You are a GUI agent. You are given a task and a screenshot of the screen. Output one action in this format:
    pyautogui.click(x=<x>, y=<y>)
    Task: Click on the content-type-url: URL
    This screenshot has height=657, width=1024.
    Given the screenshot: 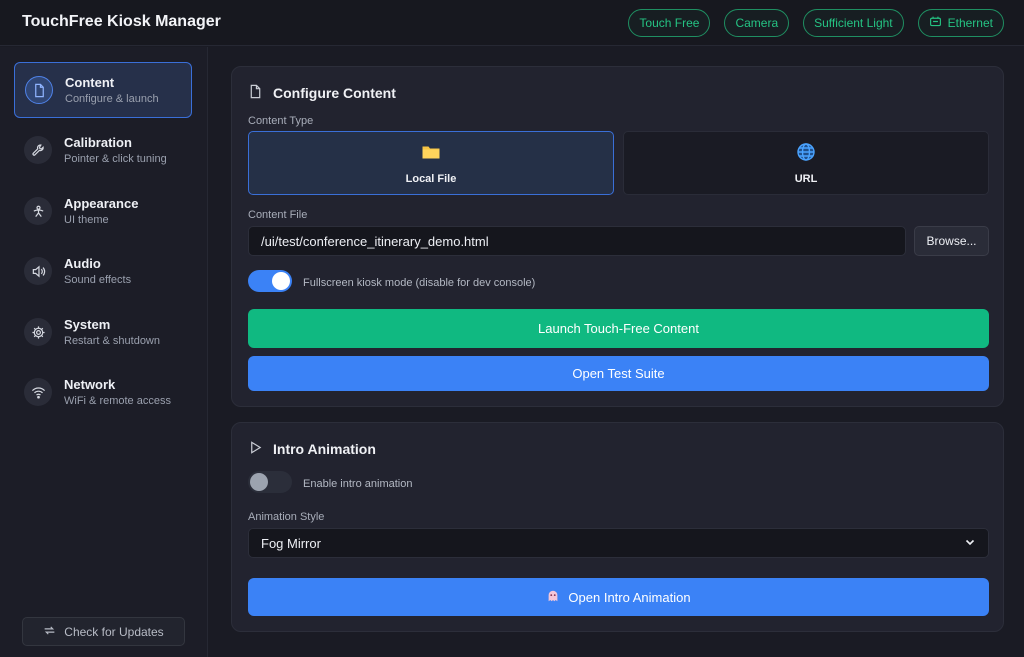 What is the action you would take?
    pyautogui.click(x=806, y=163)
    